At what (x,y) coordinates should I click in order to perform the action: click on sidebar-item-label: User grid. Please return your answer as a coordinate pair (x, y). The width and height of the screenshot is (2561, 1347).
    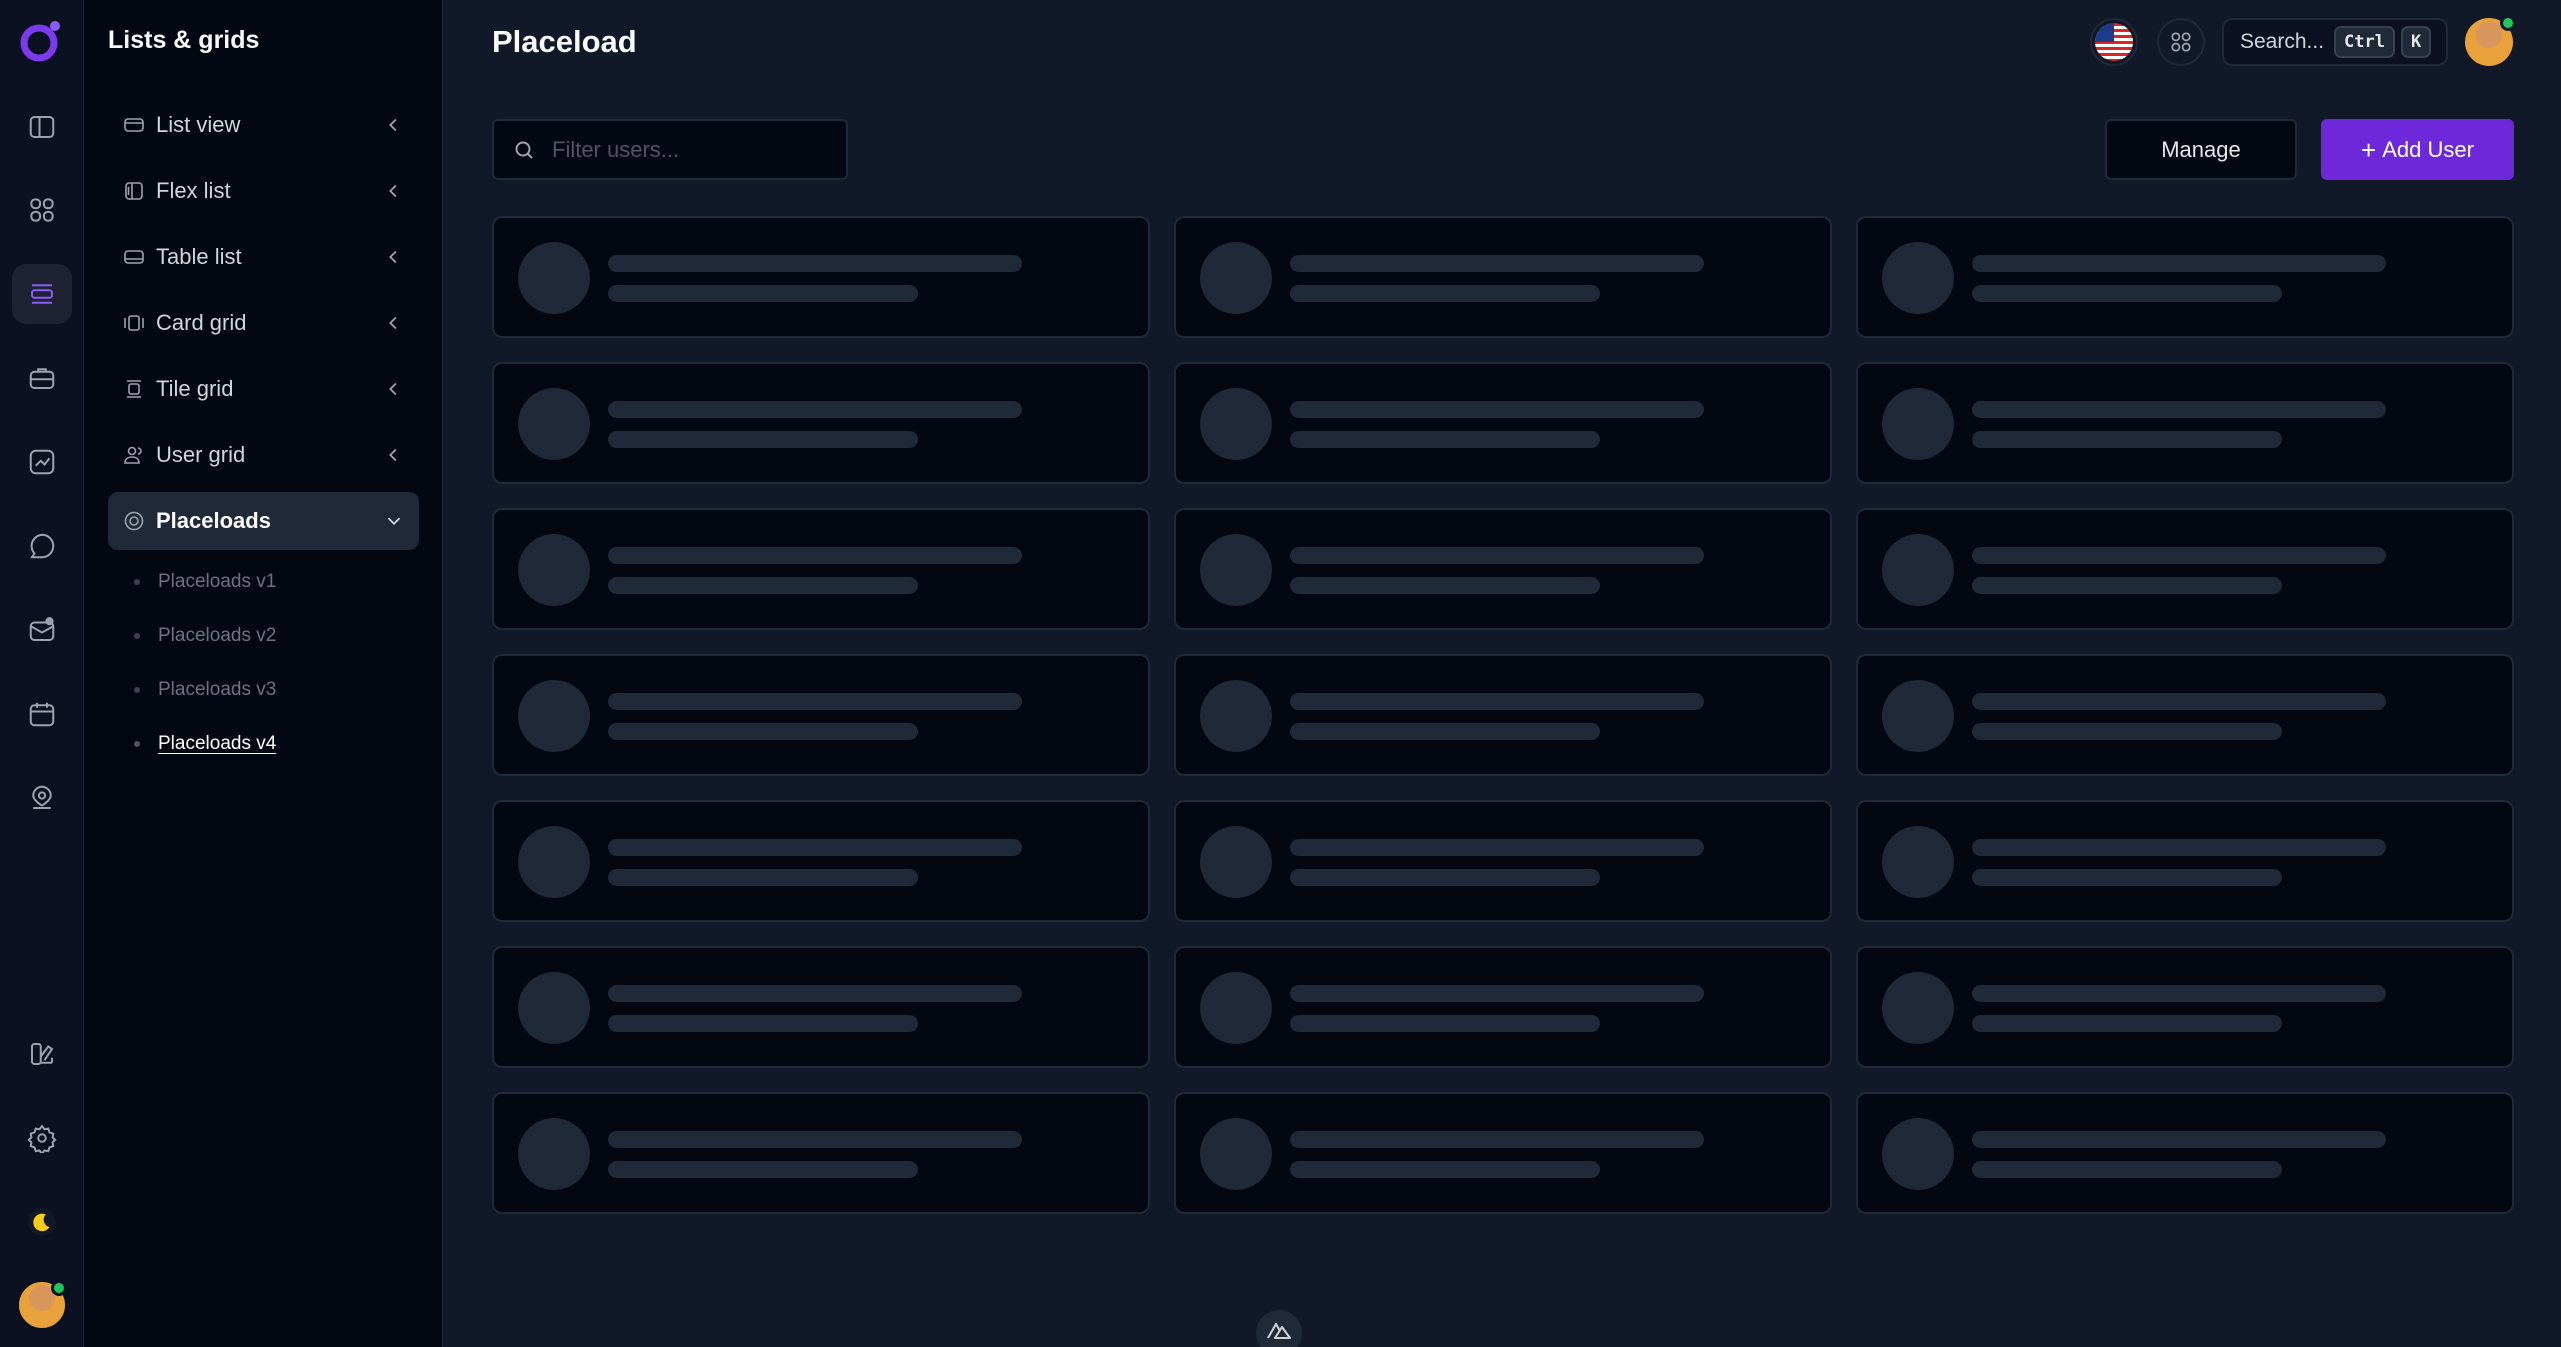
    Looking at the image, I should click on (201, 454).